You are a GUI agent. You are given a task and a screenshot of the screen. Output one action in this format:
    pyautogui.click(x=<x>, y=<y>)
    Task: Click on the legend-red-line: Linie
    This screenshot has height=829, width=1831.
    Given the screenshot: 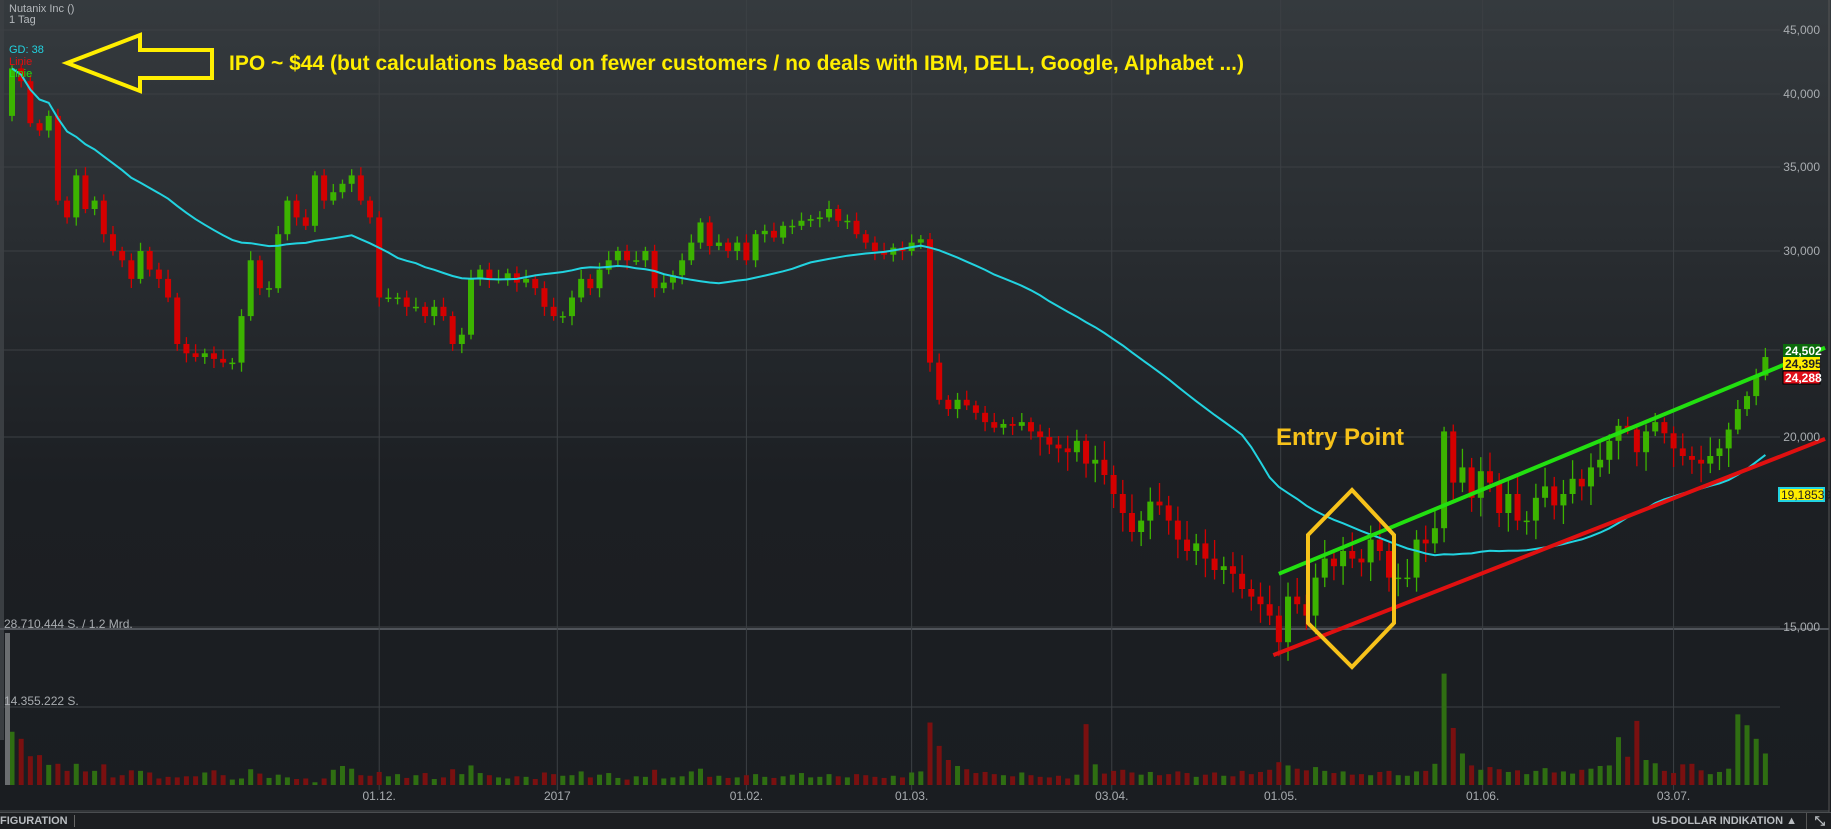 What is the action you would take?
    pyautogui.click(x=20, y=62)
    